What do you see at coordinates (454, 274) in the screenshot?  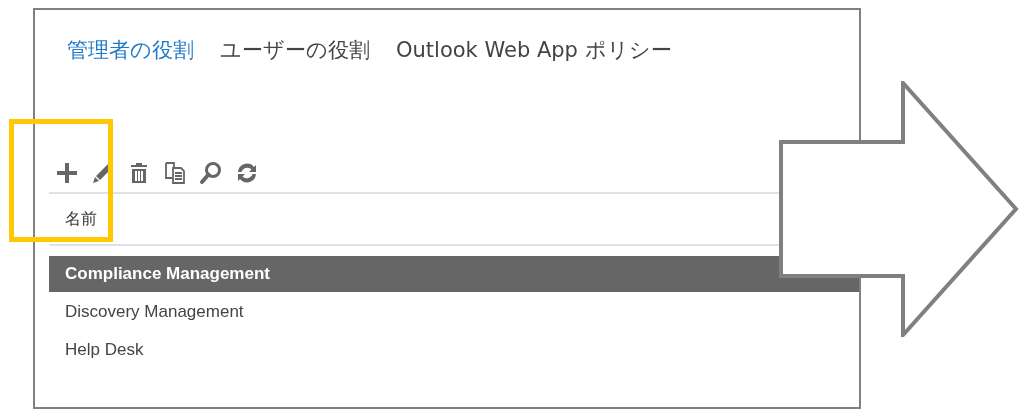 I see `list-row: Compliance Management` at bounding box center [454, 274].